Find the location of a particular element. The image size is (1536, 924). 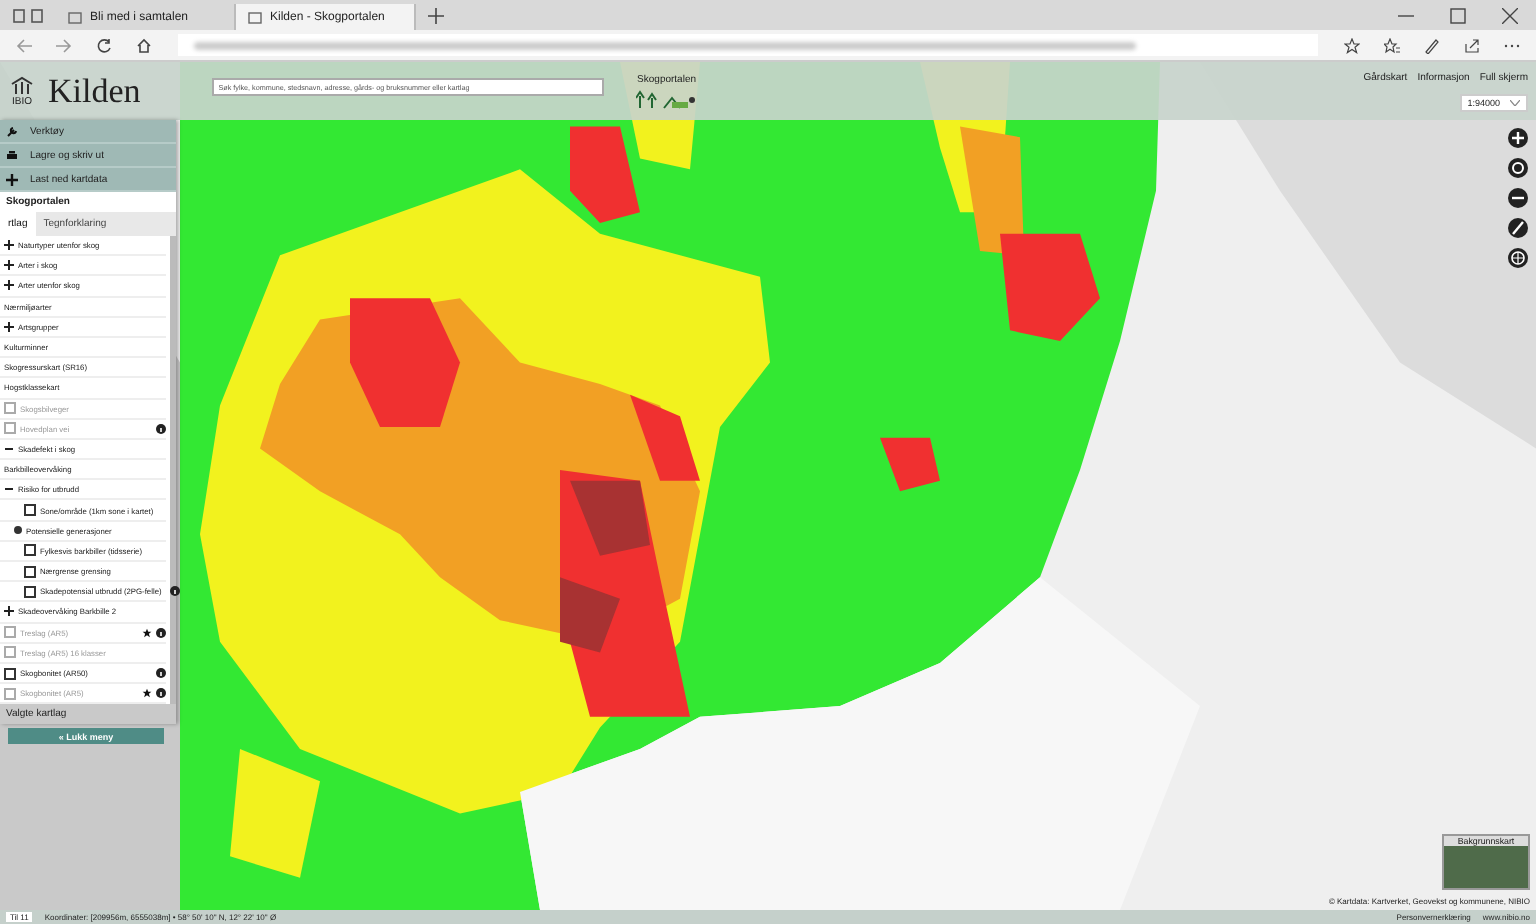

app-title: Kilden is located at coordinates (94, 91).